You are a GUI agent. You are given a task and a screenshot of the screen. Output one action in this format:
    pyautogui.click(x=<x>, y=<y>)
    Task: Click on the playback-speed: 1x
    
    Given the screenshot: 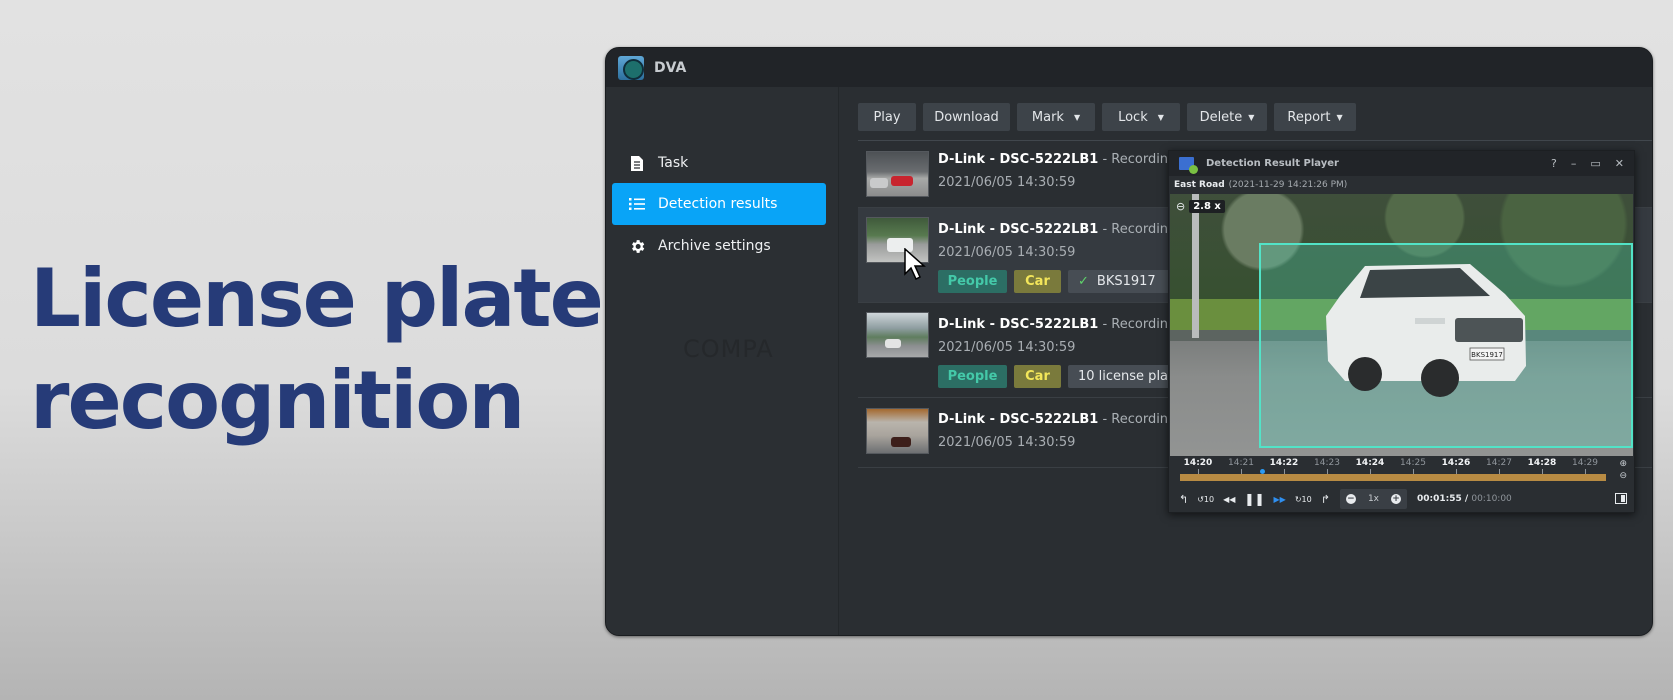 What is the action you would take?
    pyautogui.click(x=1373, y=499)
    